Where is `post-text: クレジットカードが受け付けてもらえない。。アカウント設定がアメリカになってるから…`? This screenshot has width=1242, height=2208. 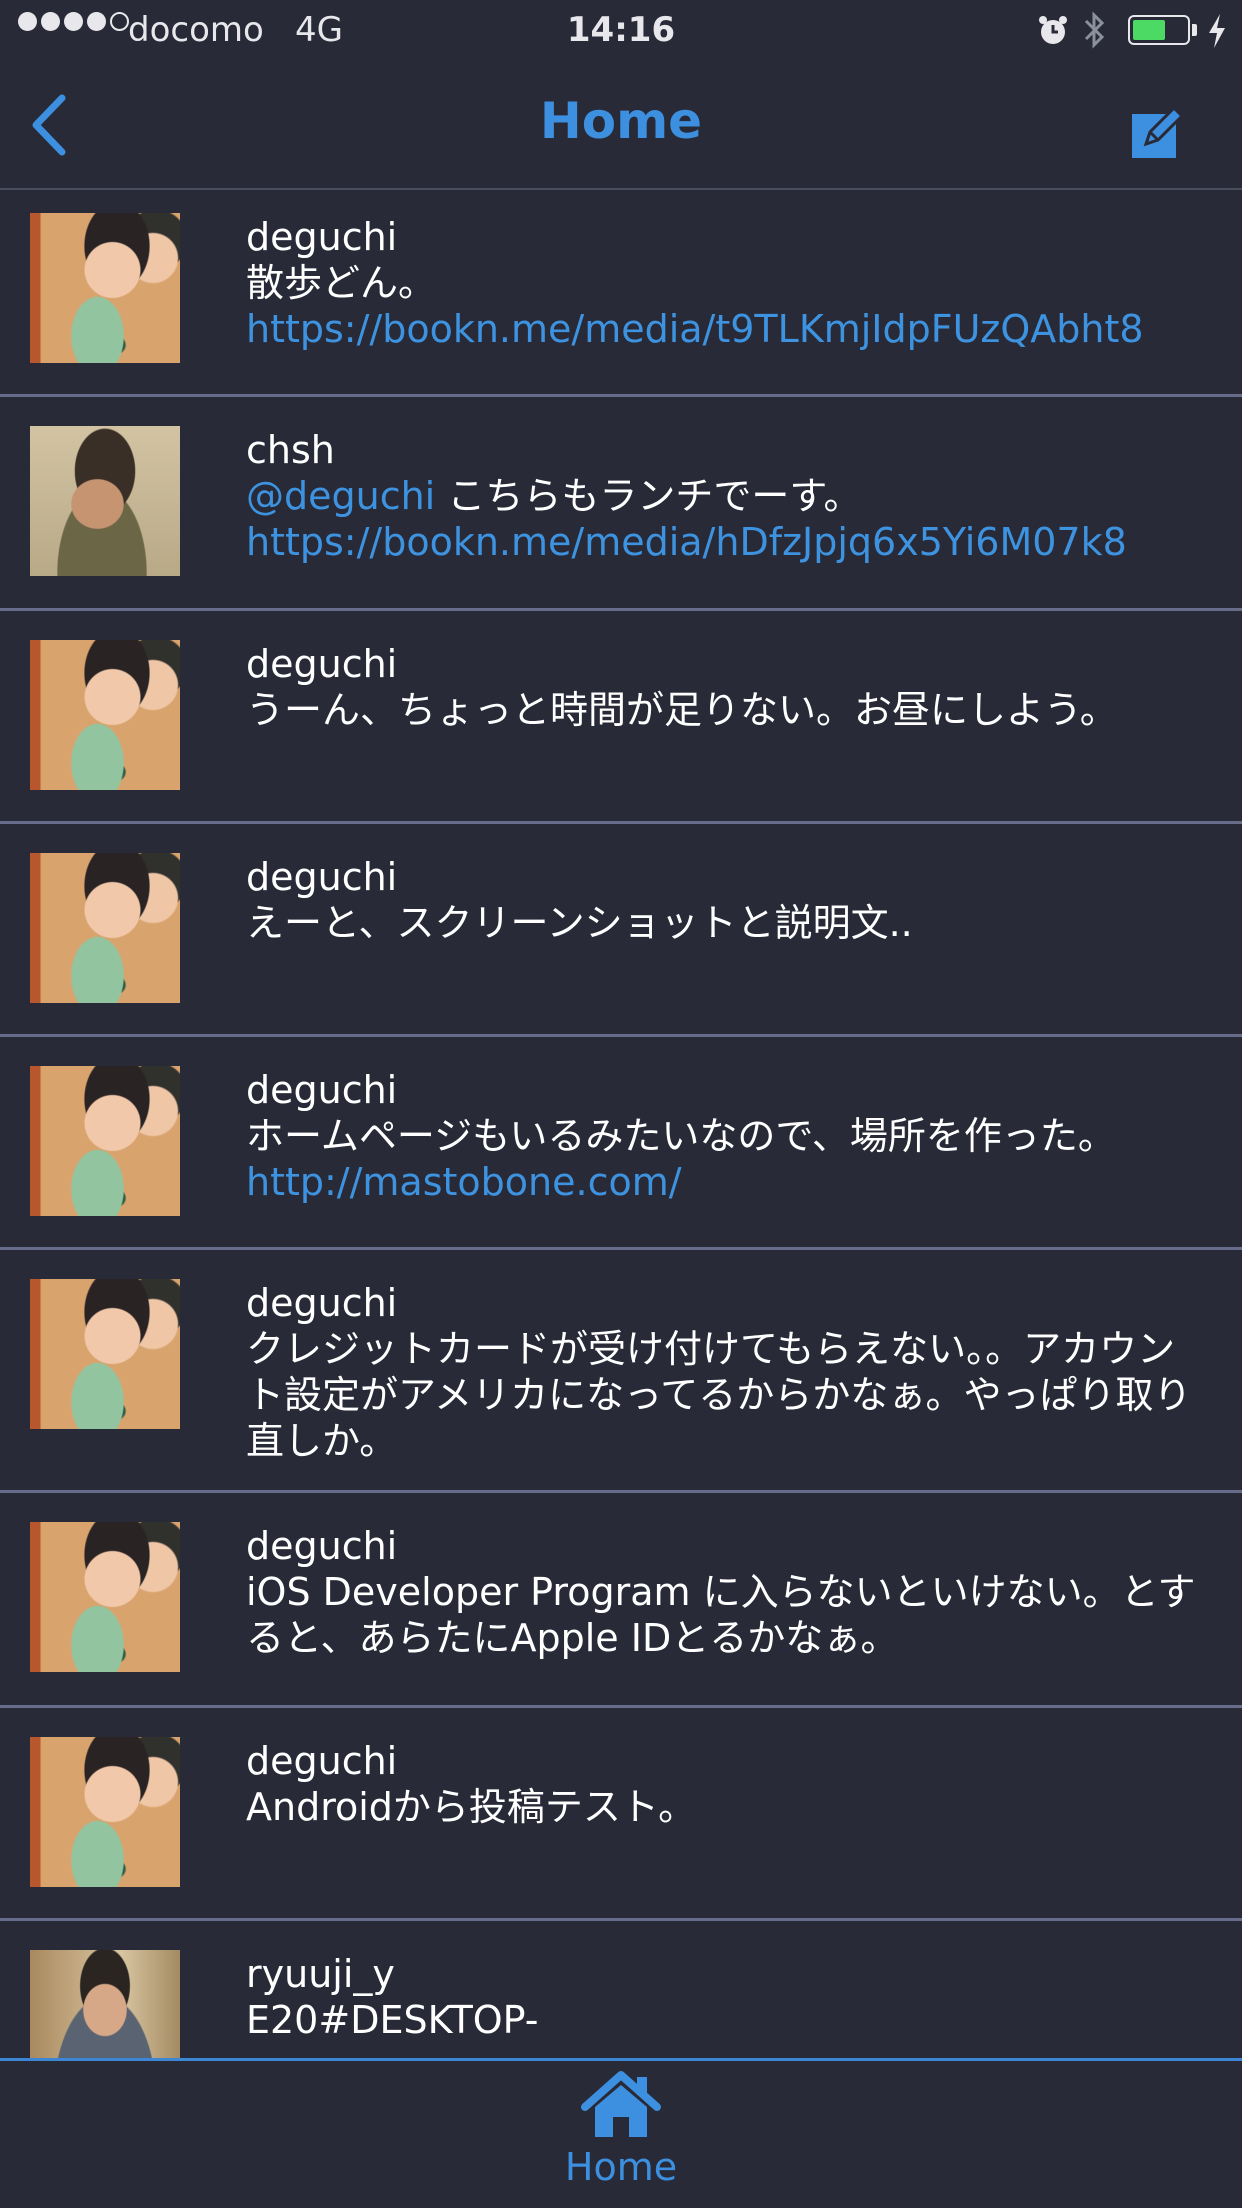
post-text: クレジットカードが受け付けてもらえない。。アカウント設定がアメリカになってるから… is located at coordinates (719, 1395).